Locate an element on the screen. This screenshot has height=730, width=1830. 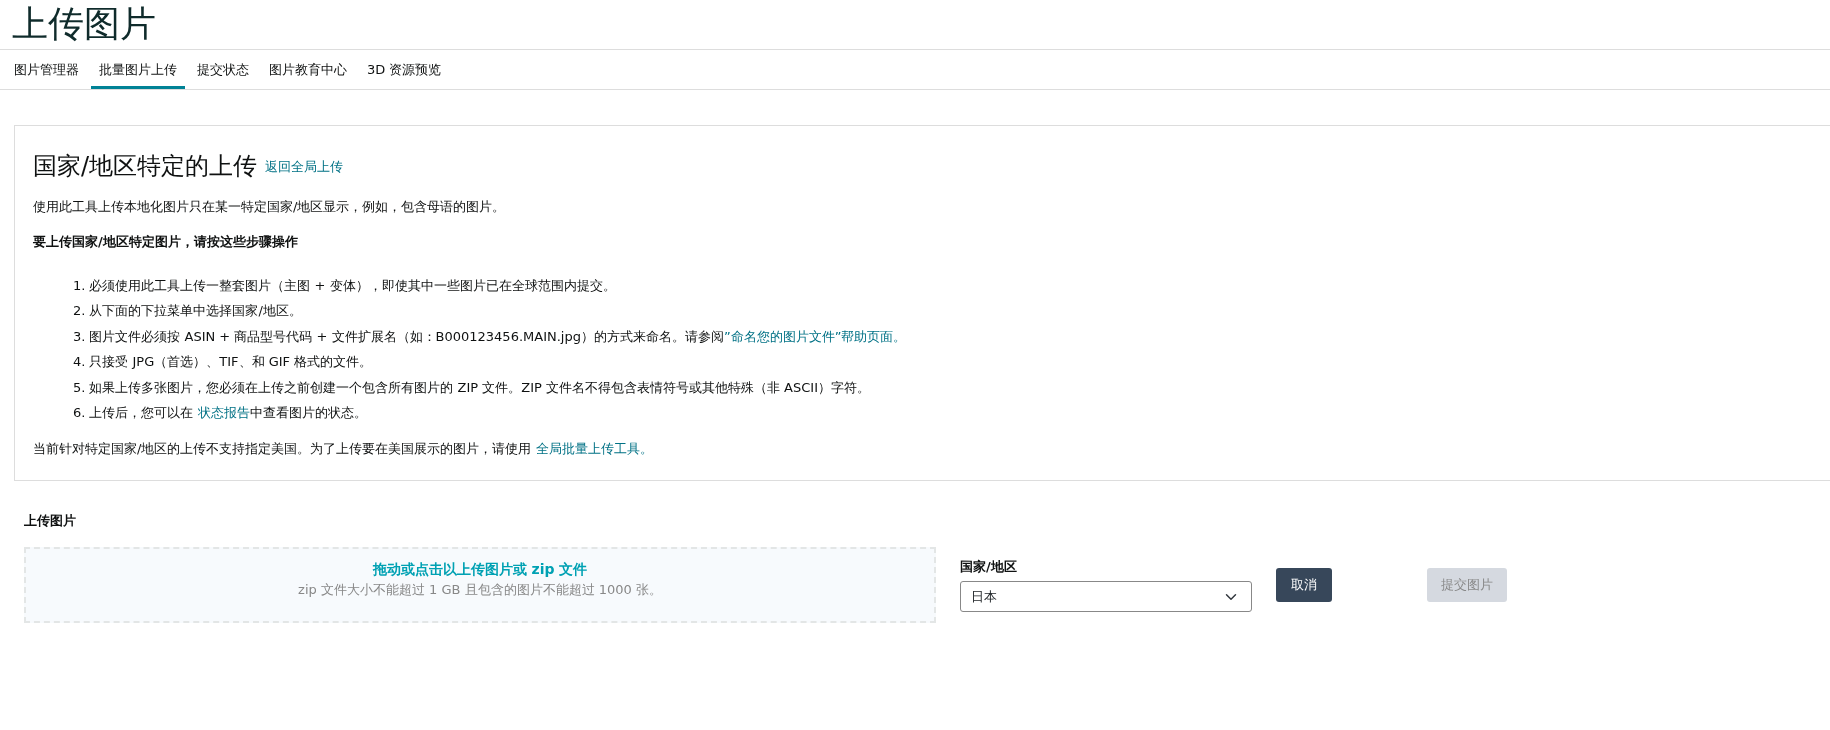
step-text: 从下面的下拉菜单中选择国家/地区。 is located at coordinates (195, 311).